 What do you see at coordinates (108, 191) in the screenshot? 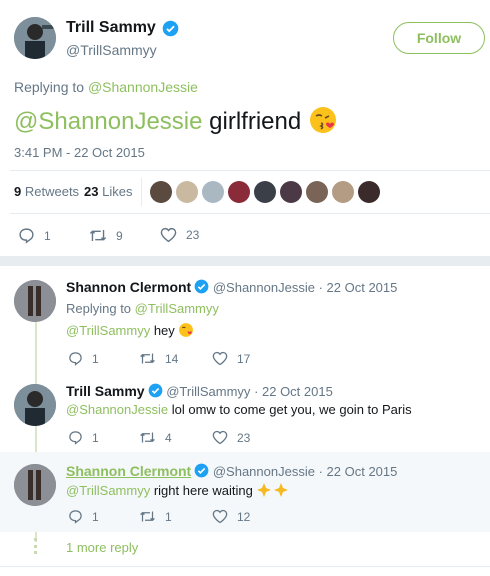
I see `likes-stat: 23 Likes` at bounding box center [108, 191].